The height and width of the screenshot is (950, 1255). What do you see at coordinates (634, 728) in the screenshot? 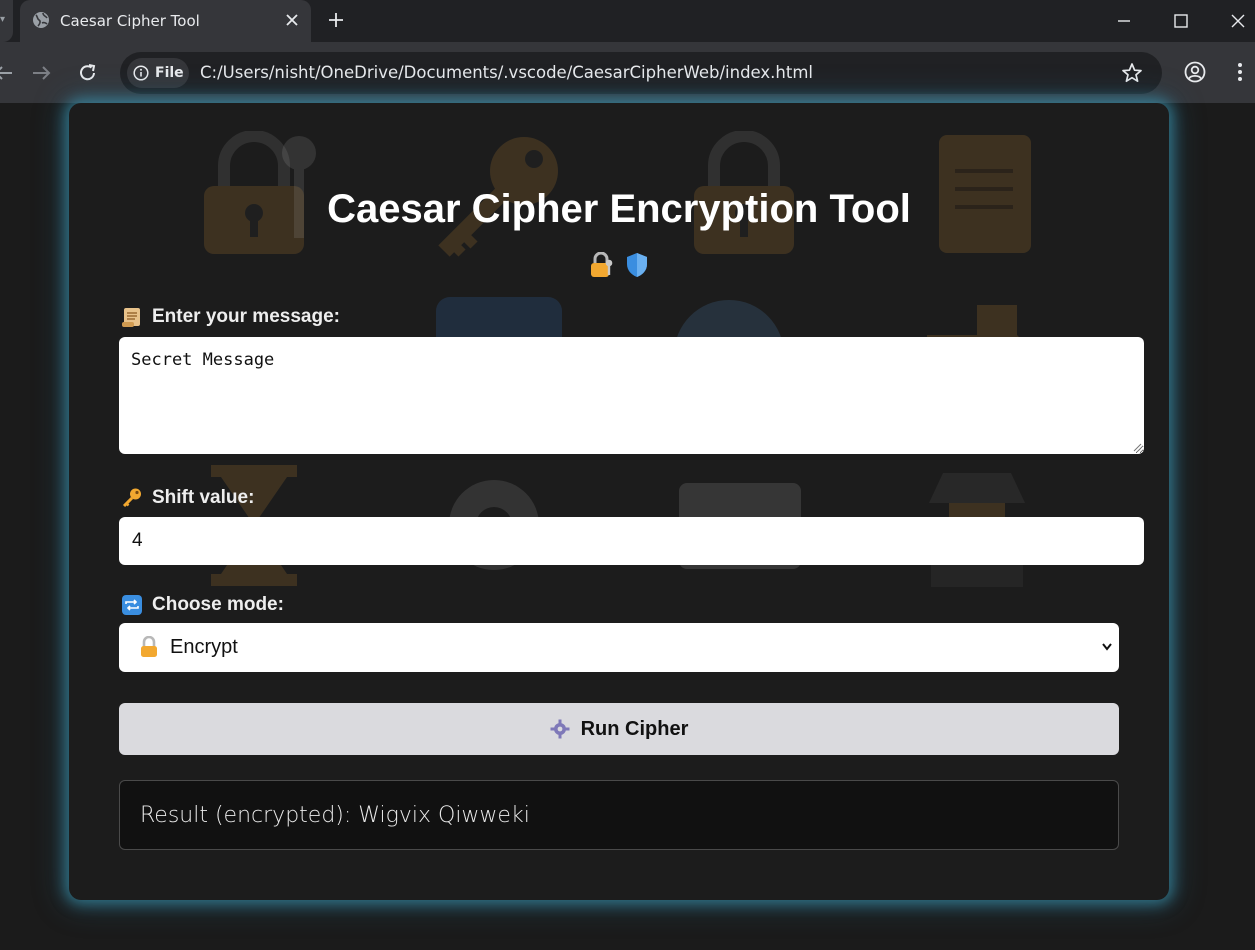
I see `run-cipher-label: Run Cipher` at bounding box center [634, 728].